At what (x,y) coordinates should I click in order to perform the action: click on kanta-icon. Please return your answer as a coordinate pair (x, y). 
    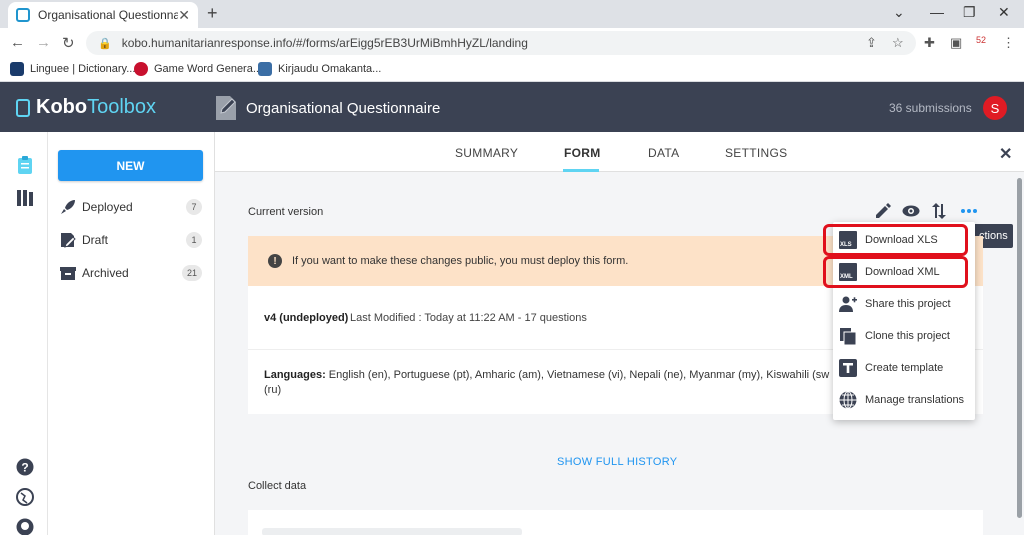
    Looking at the image, I should click on (265, 69).